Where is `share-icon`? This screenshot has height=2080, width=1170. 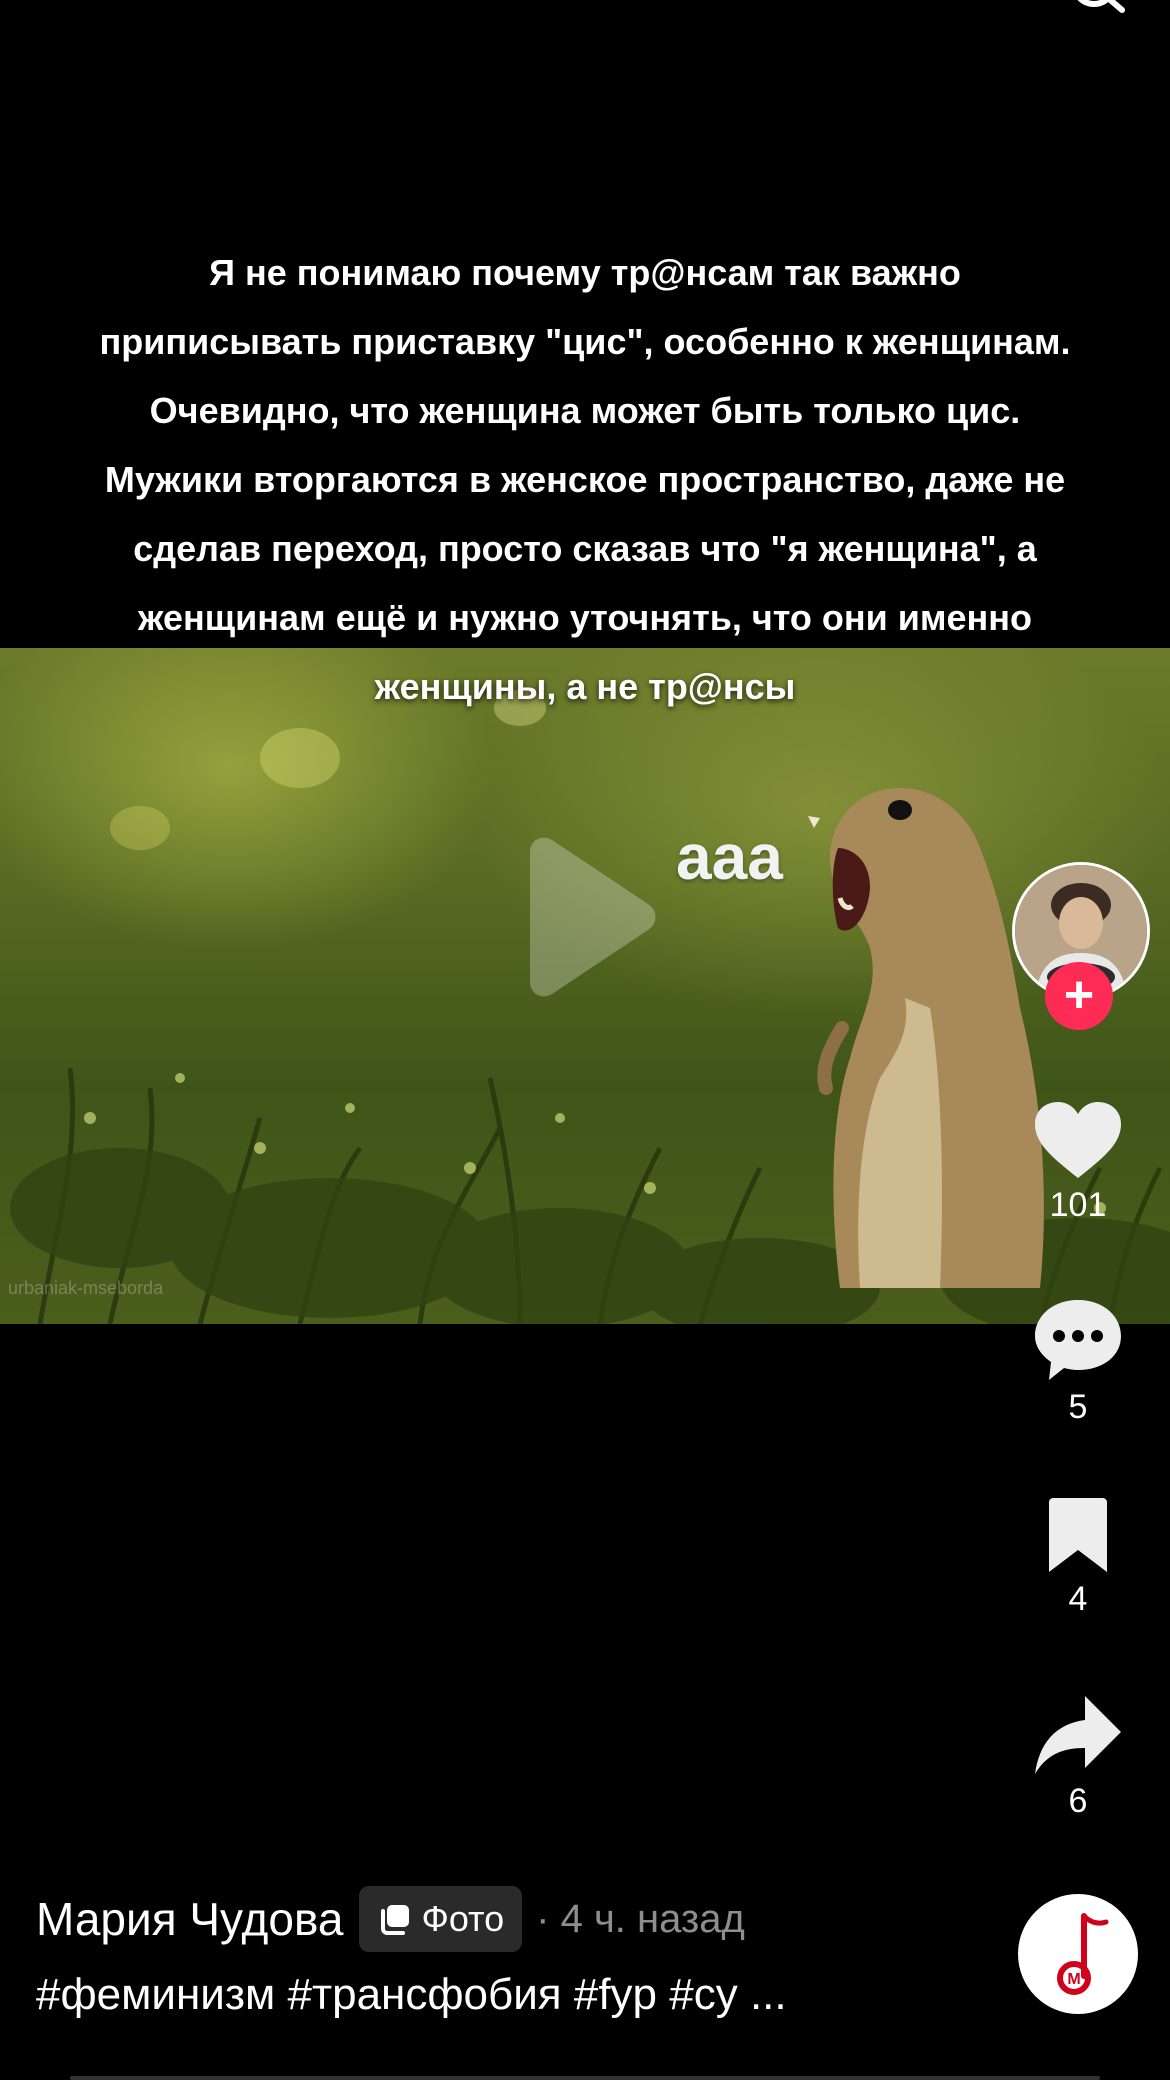 share-icon is located at coordinates (1078, 1735).